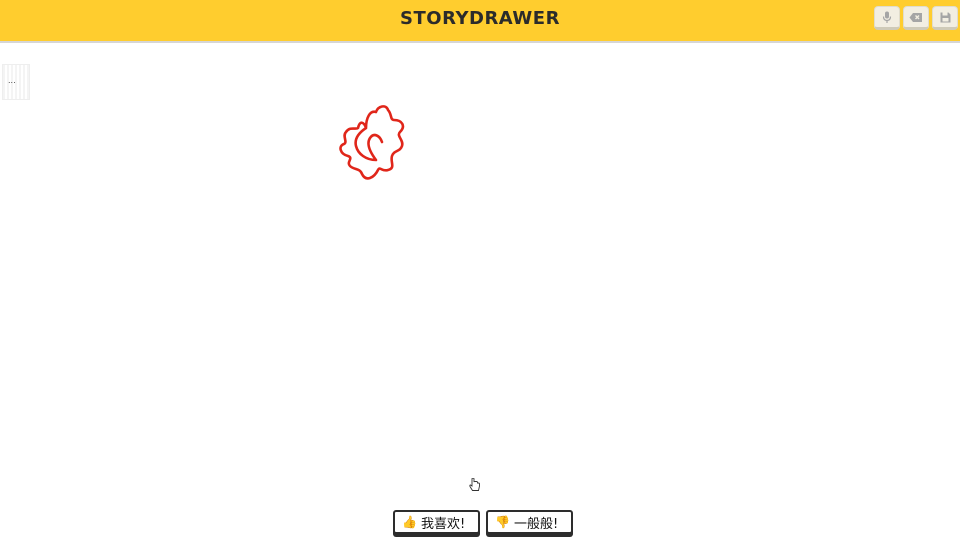  I want to click on top-bar: STORYDRAWER, so click(480, 21).